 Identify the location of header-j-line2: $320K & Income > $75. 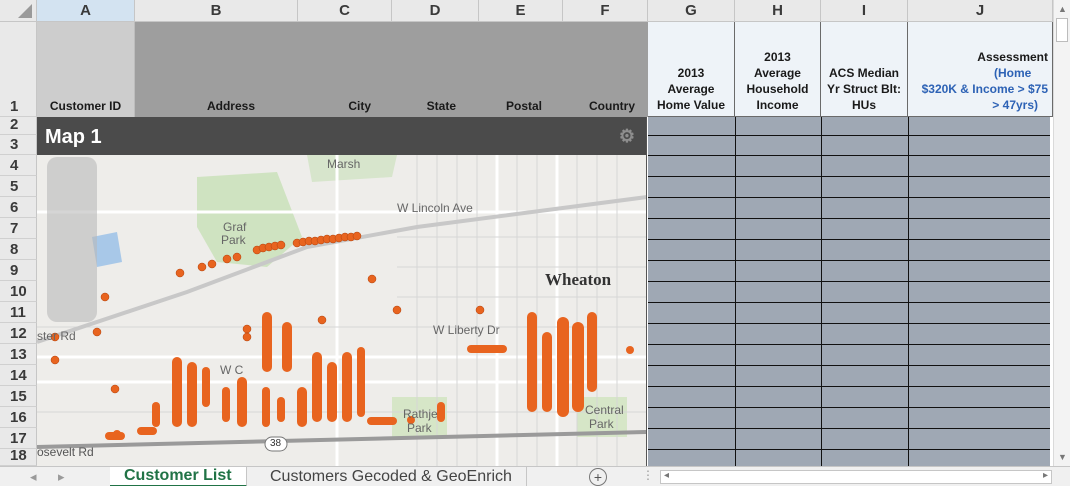
(984, 89).